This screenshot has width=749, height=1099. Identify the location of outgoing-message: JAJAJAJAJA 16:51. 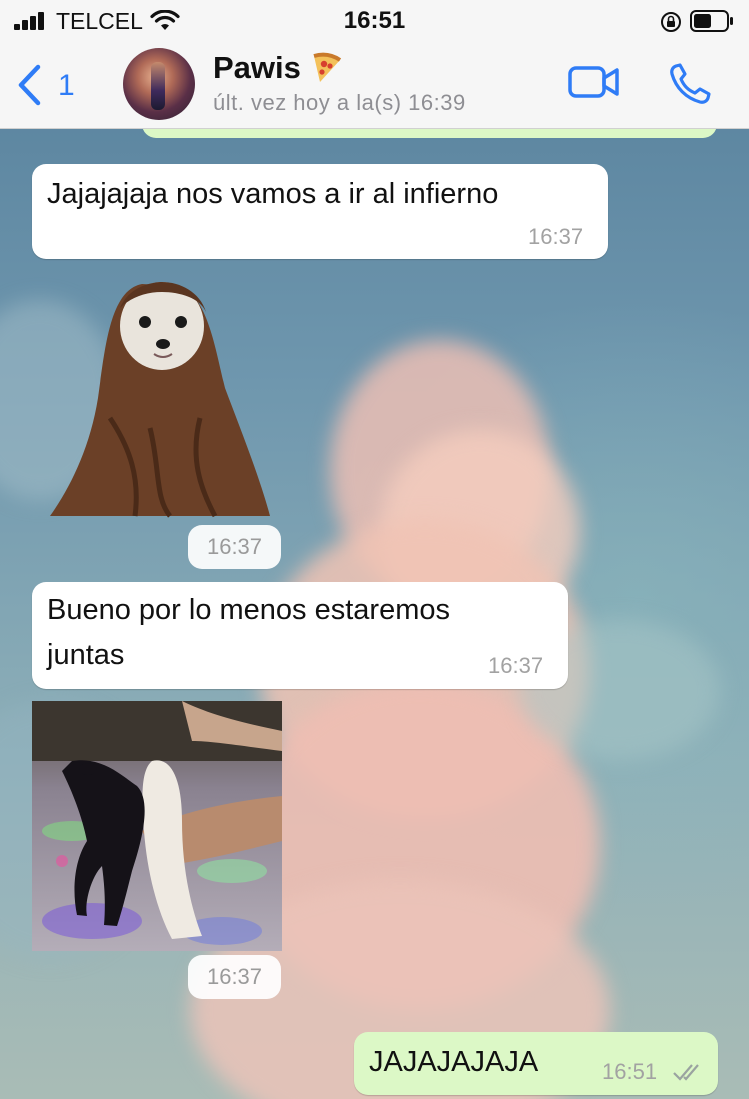
(536, 1063).